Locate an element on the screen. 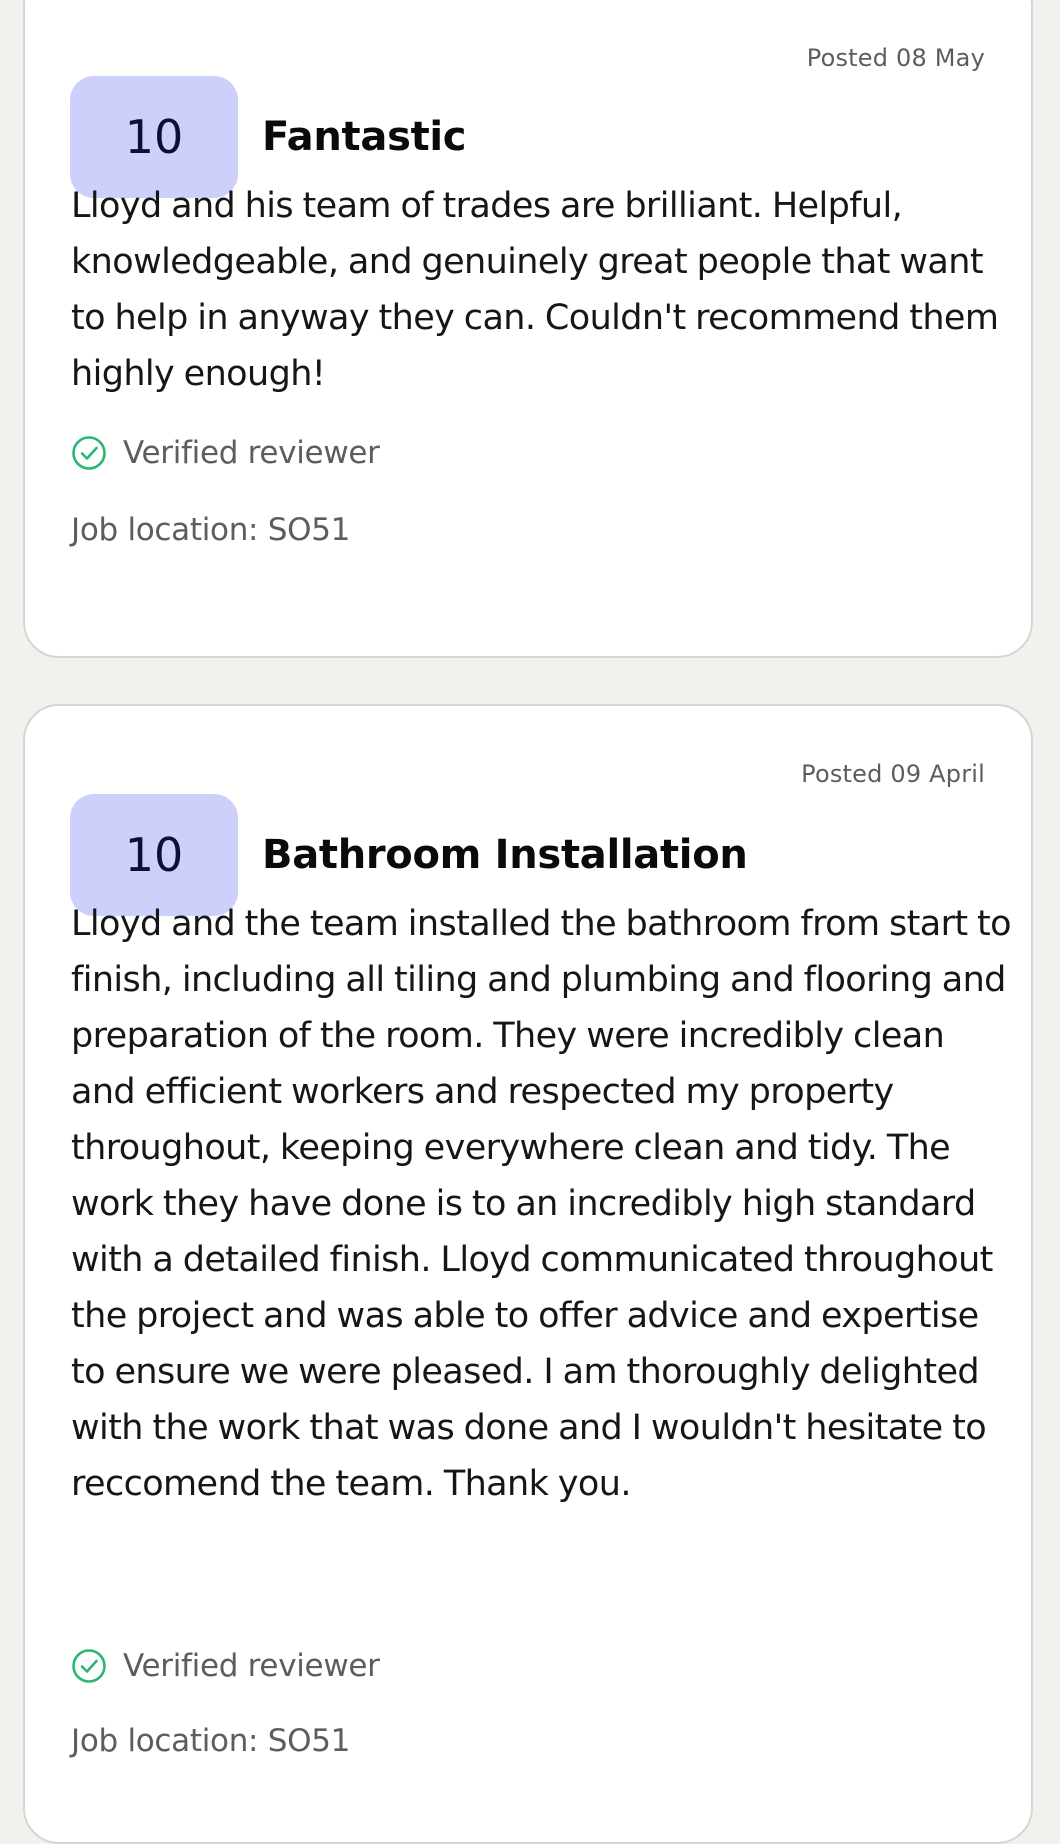 This screenshot has height=1844, width=1060. review-title: Bathroom Installation is located at coordinates (505, 855).